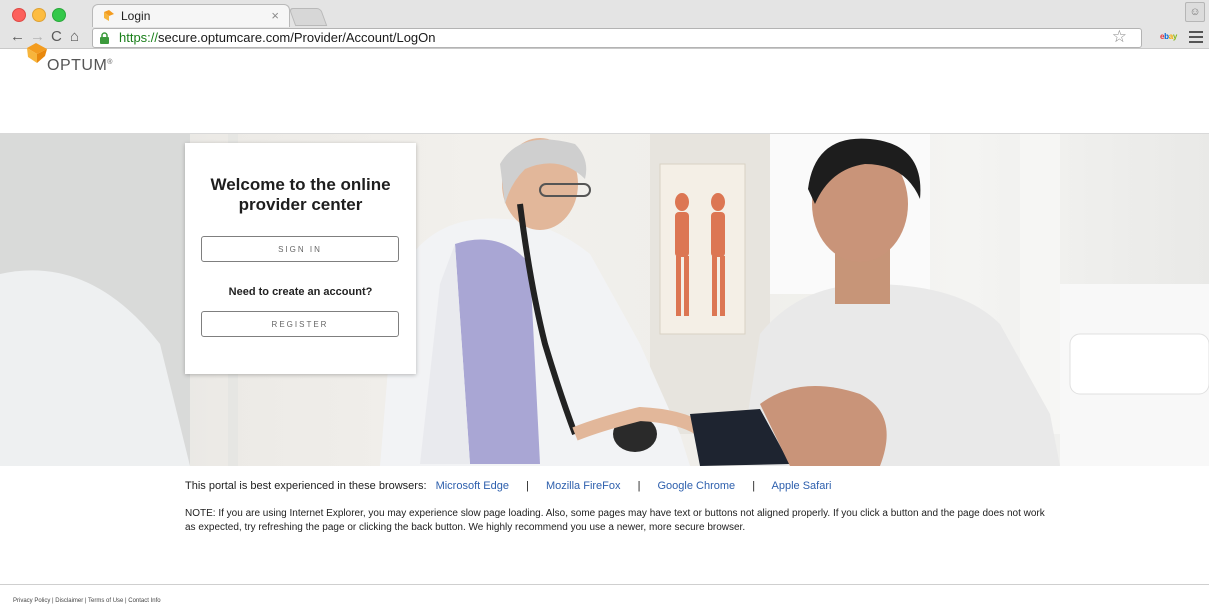 The width and height of the screenshot is (1209, 609). What do you see at coordinates (802, 486) in the screenshot?
I see `link-apple-safari: Apple Safari` at bounding box center [802, 486].